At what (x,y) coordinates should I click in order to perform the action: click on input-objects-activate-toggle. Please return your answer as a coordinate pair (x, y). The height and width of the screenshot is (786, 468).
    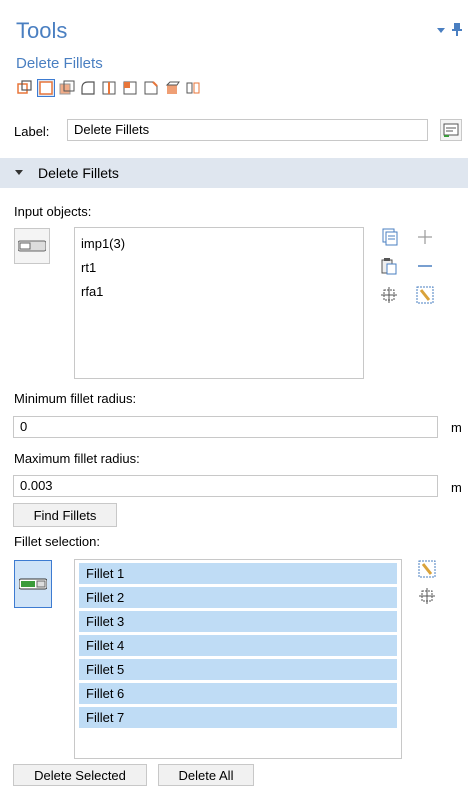
    Looking at the image, I should click on (32, 246).